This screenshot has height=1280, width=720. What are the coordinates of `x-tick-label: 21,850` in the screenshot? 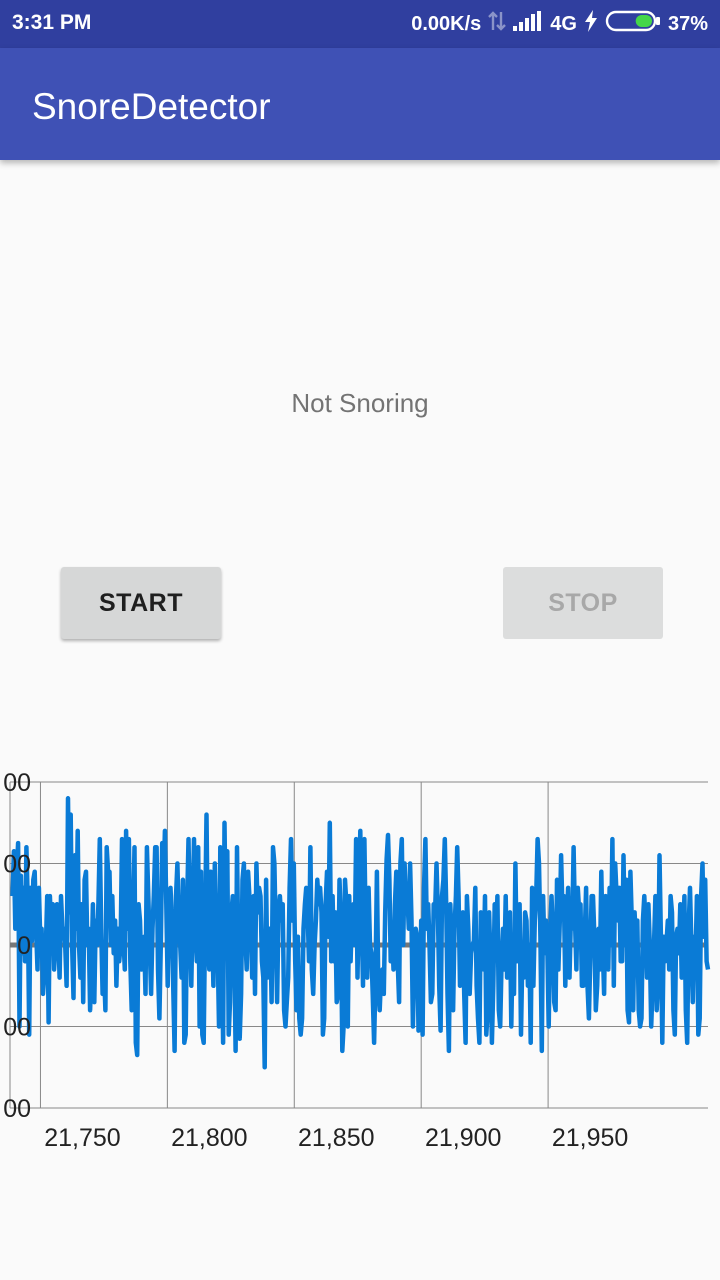 It's located at (336, 1138).